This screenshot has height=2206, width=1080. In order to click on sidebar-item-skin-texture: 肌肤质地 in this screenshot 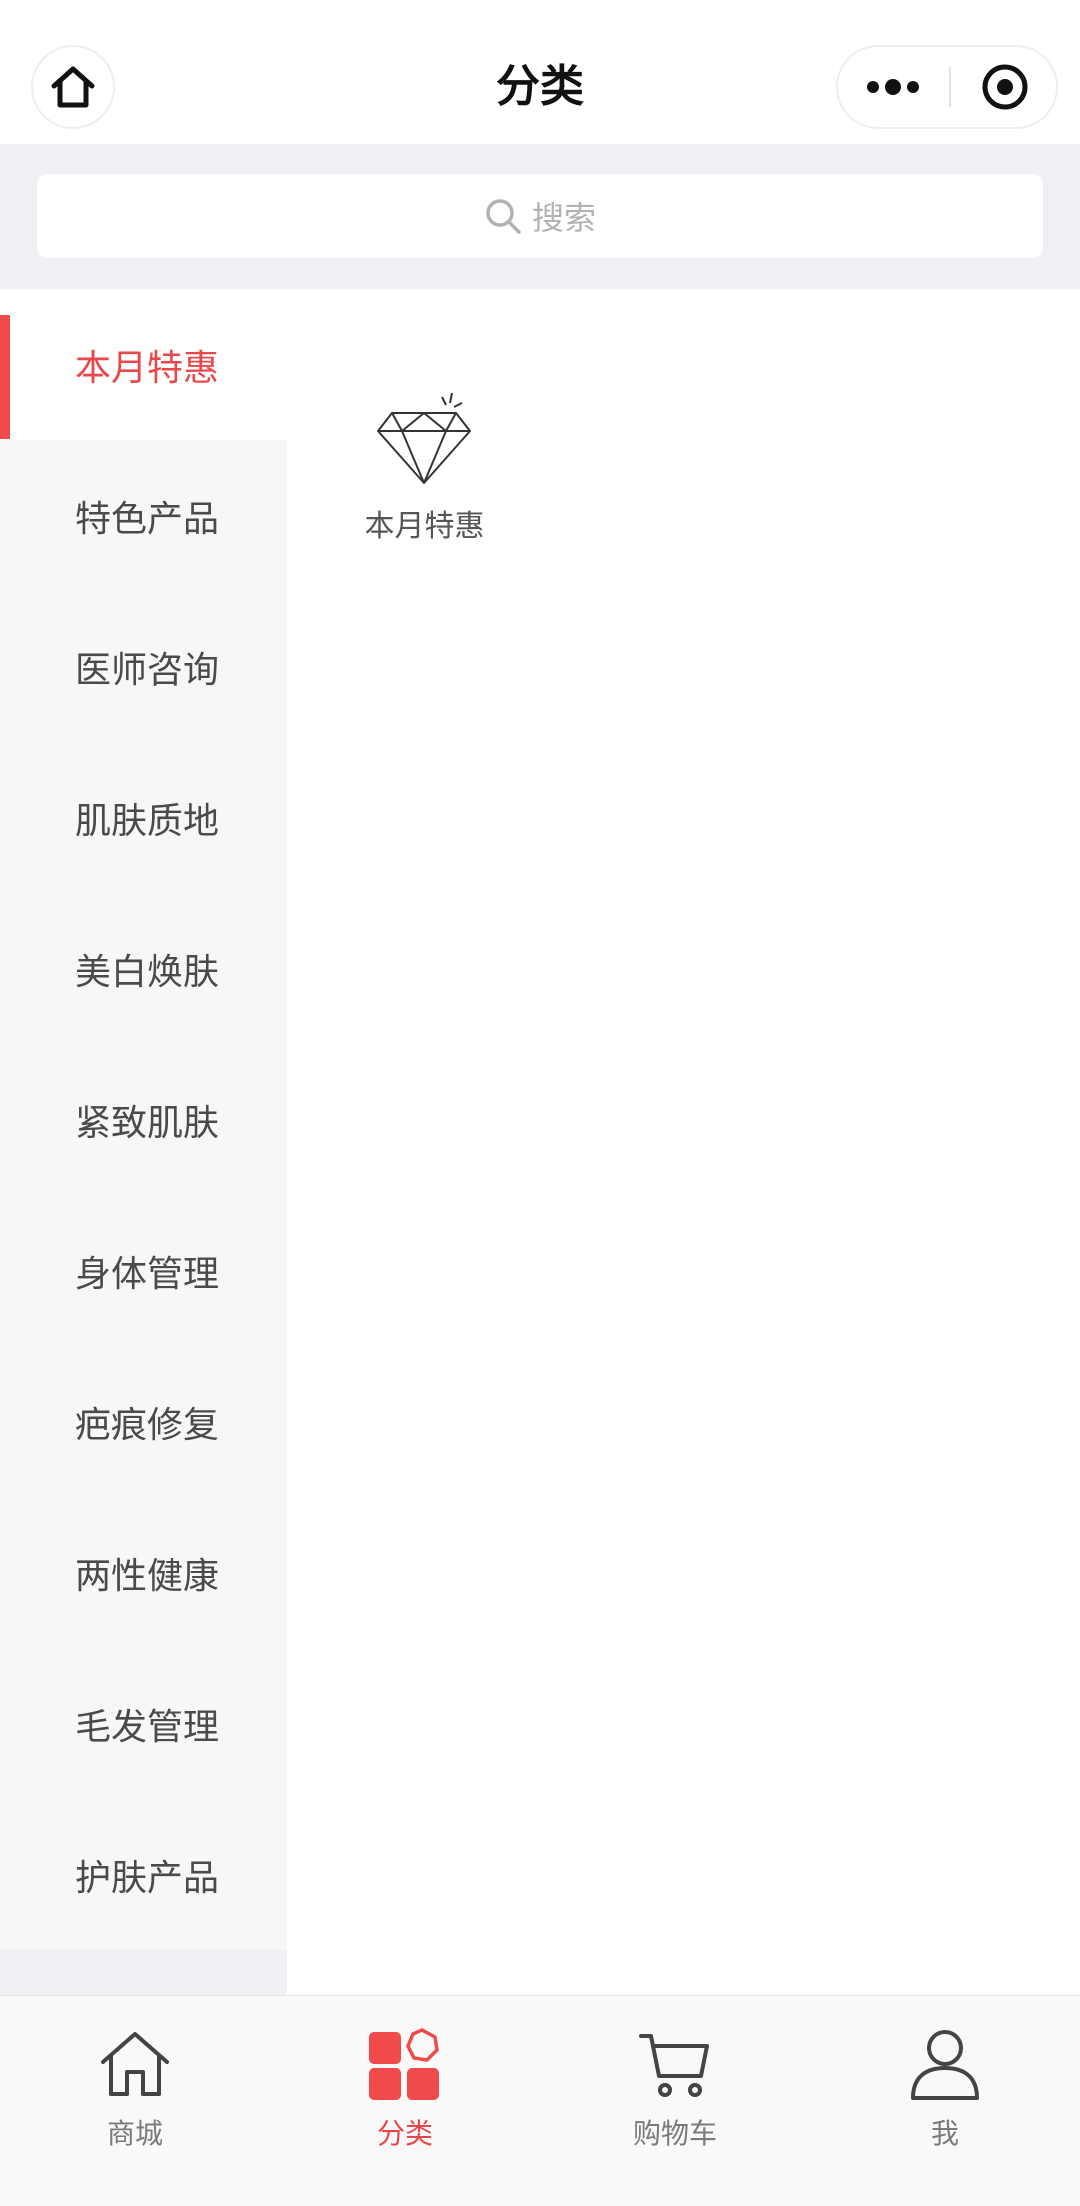, I will do `click(143, 817)`.